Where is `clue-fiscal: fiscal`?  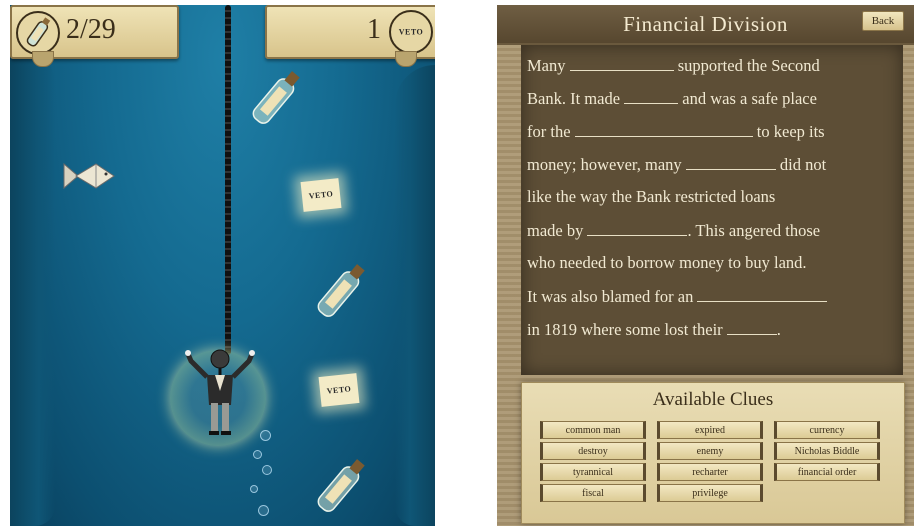
clue-fiscal: fiscal is located at coordinates (593, 493).